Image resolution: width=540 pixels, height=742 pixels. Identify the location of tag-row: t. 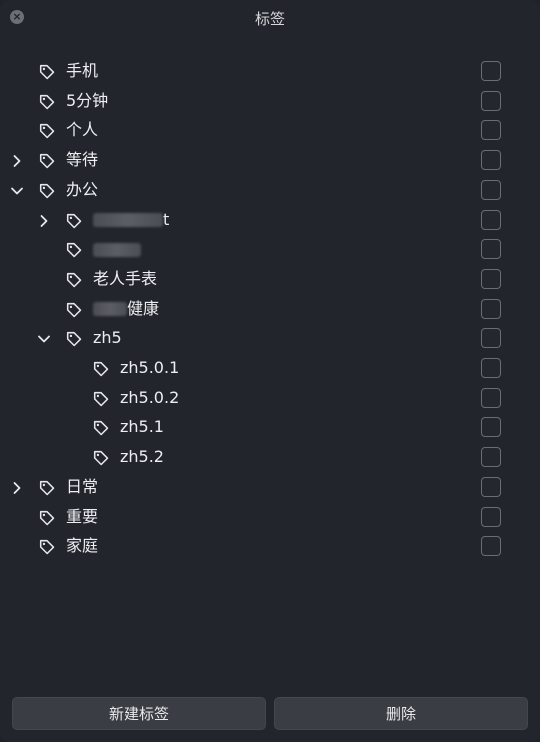
(270, 220).